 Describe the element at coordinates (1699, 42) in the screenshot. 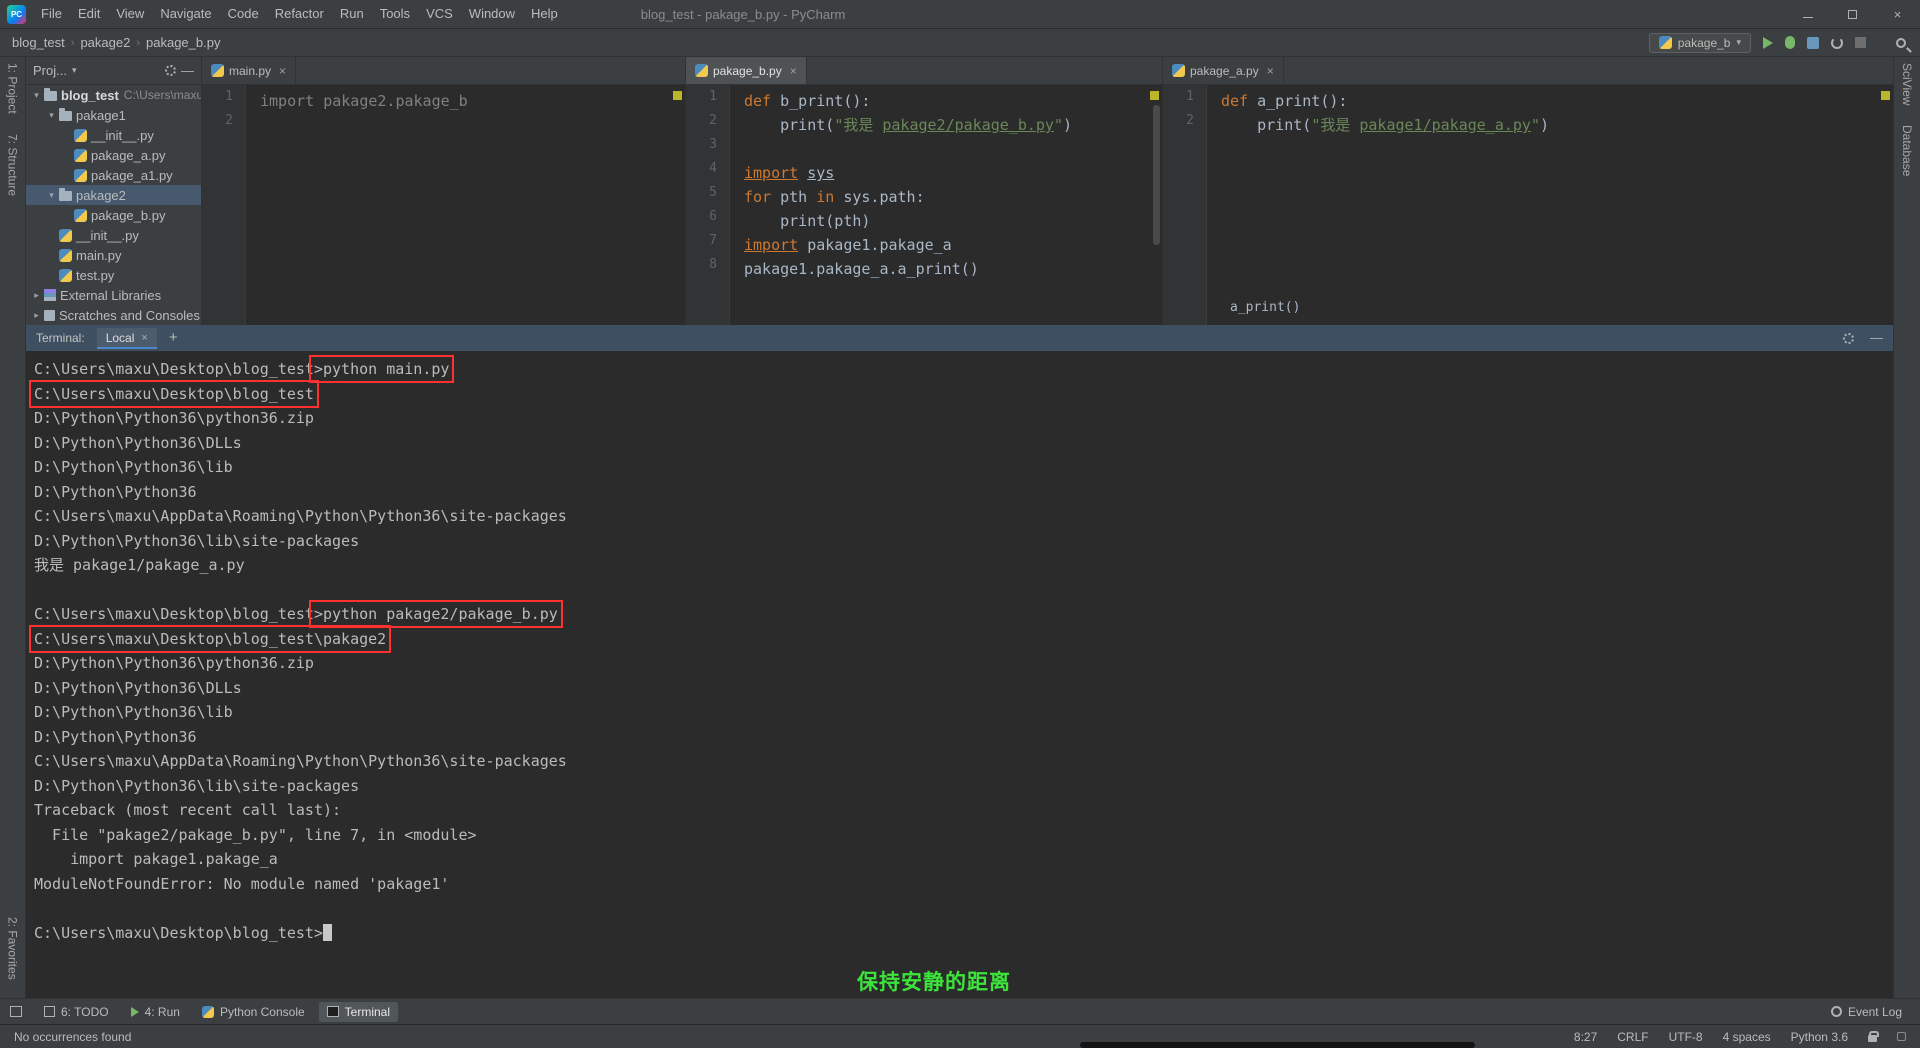

I see `run-config-select: pakage_b ▾` at that location.